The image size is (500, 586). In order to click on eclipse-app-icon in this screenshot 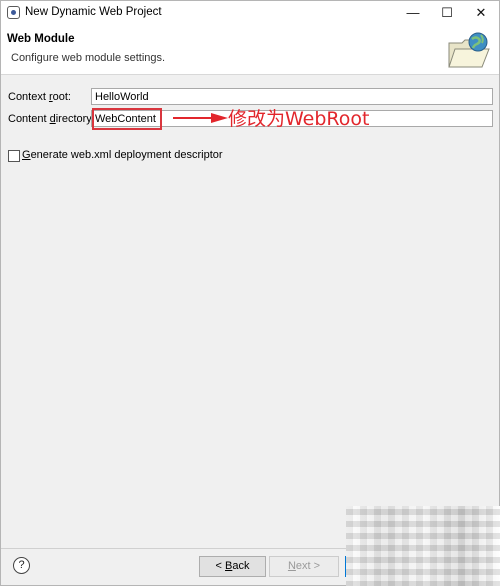, I will do `click(13, 12)`.